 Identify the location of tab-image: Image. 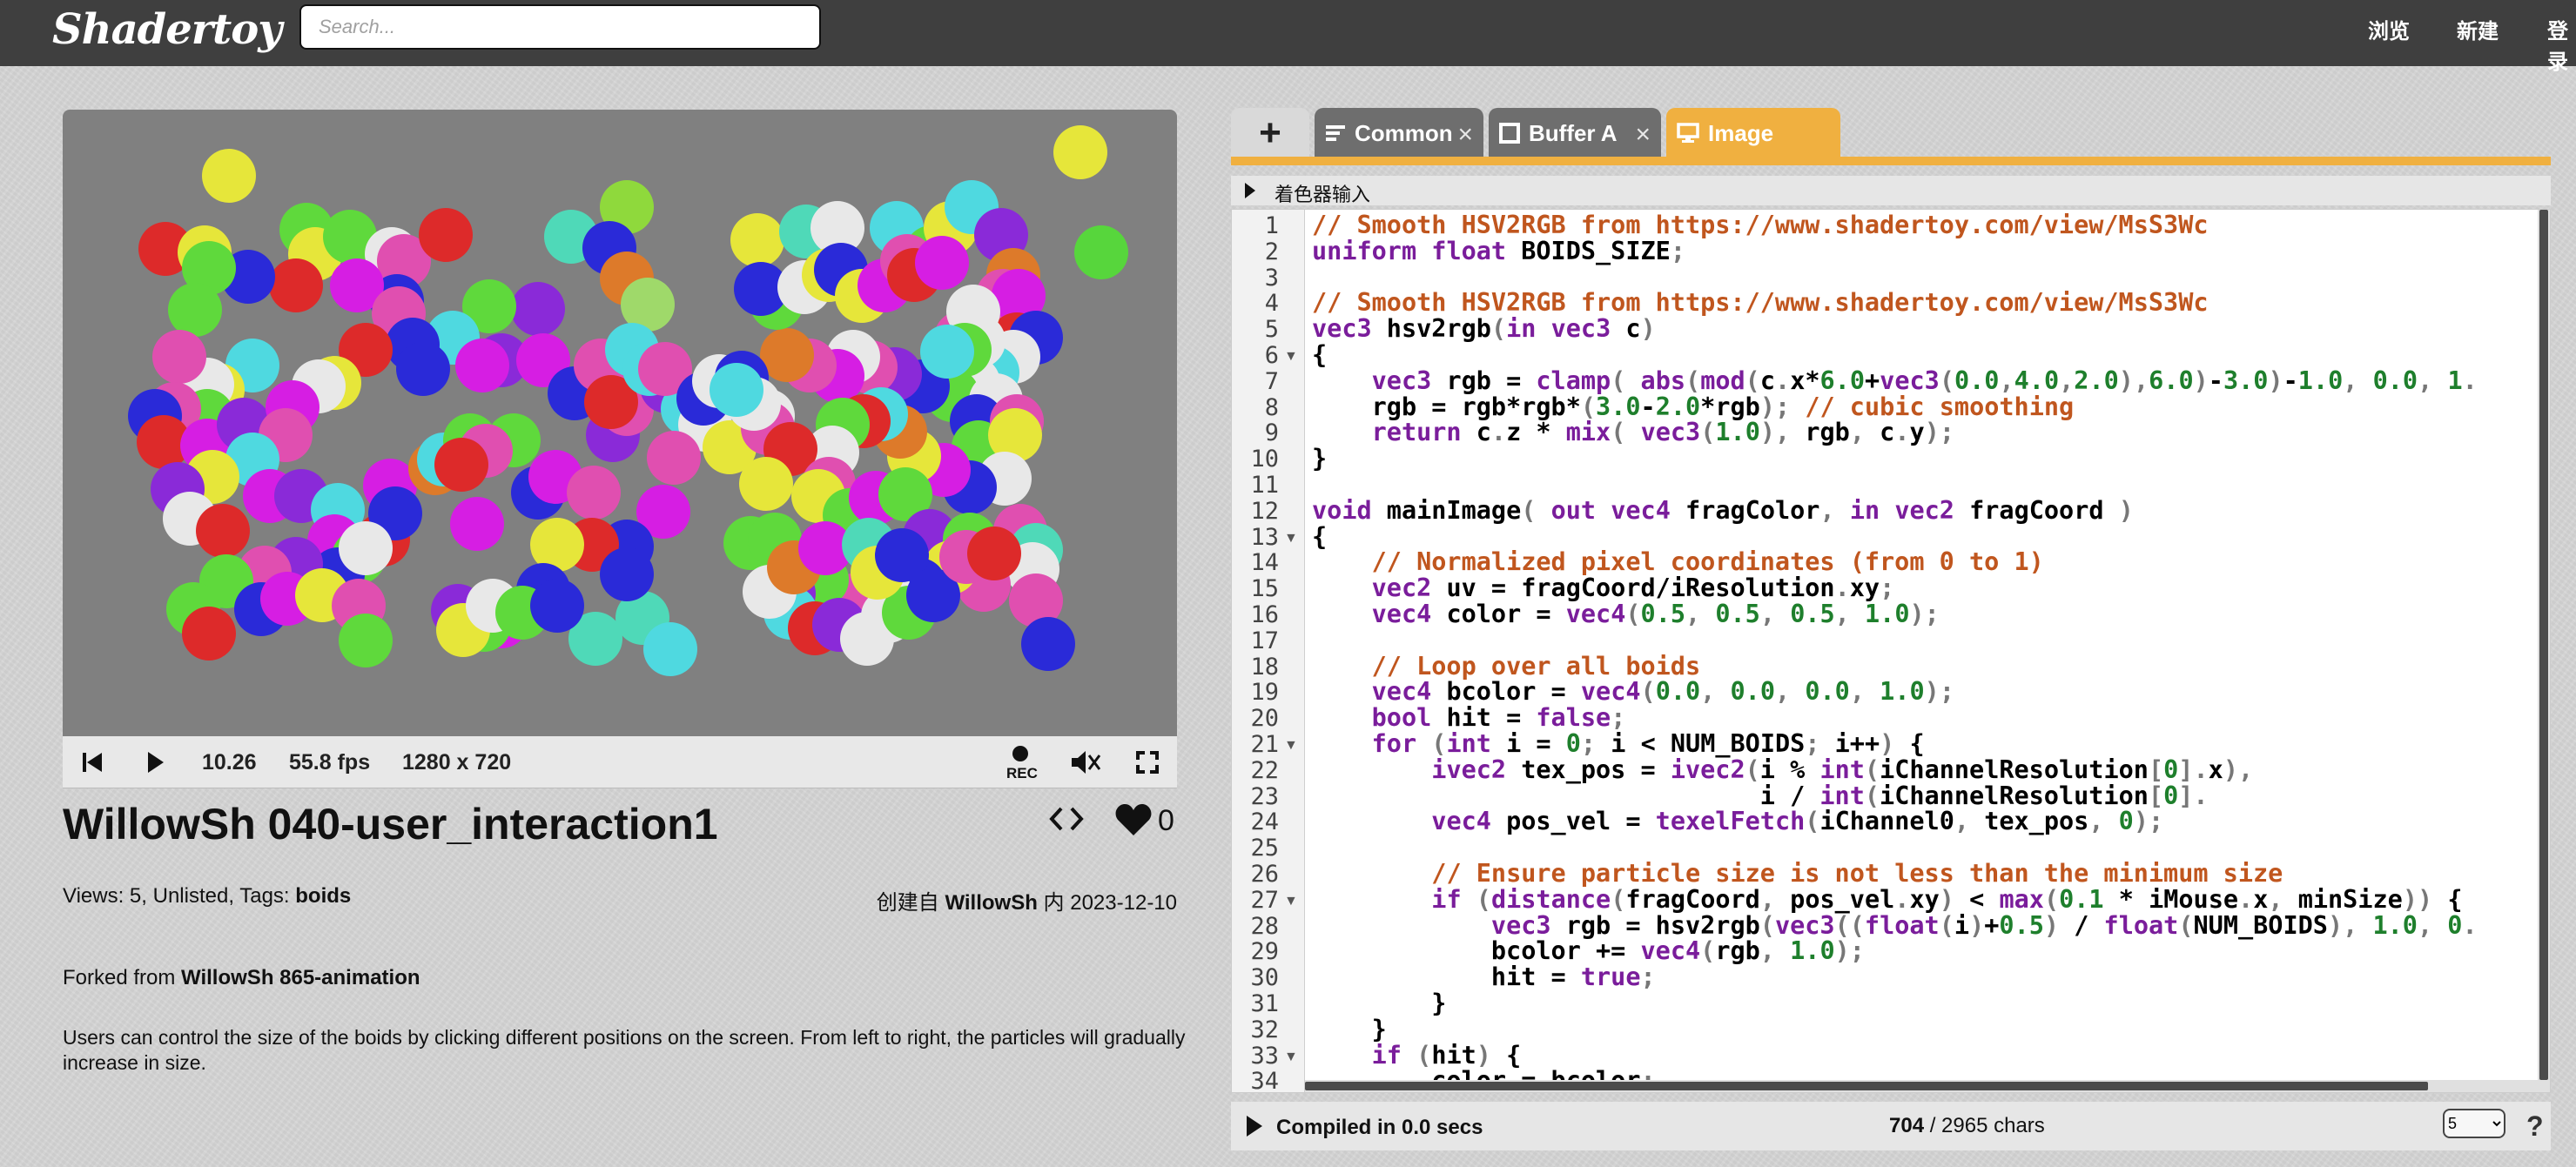
(1753, 133).